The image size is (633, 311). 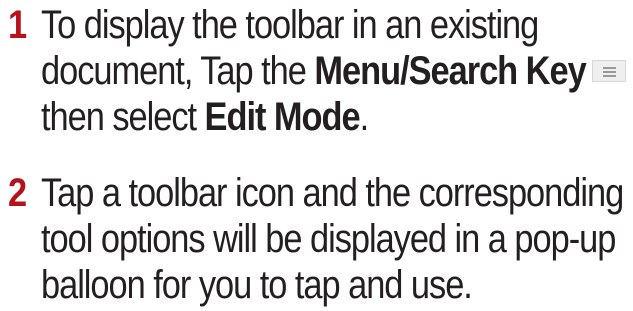 I want to click on step-text-line: then select Edit Mode., so click(x=205, y=117).